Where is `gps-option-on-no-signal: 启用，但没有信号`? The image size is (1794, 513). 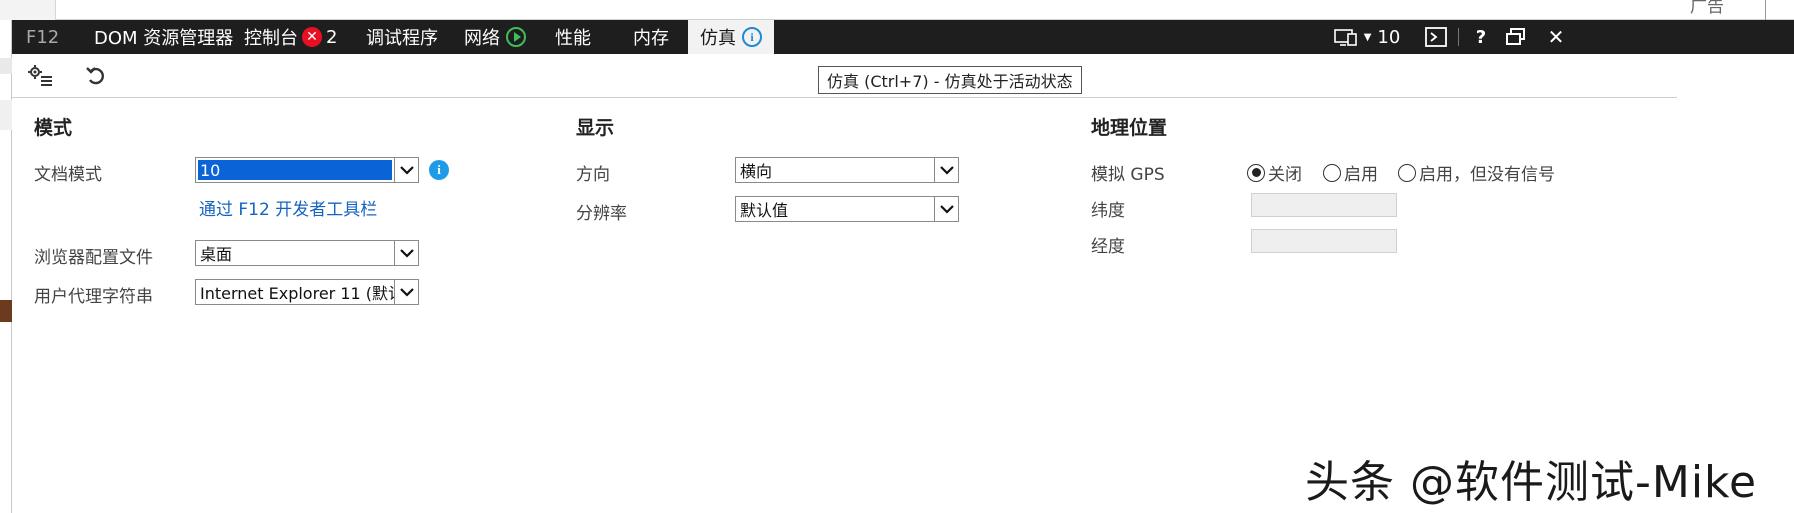
gps-option-on-no-signal: 启用，但没有信号 is located at coordinates (1476, 172).